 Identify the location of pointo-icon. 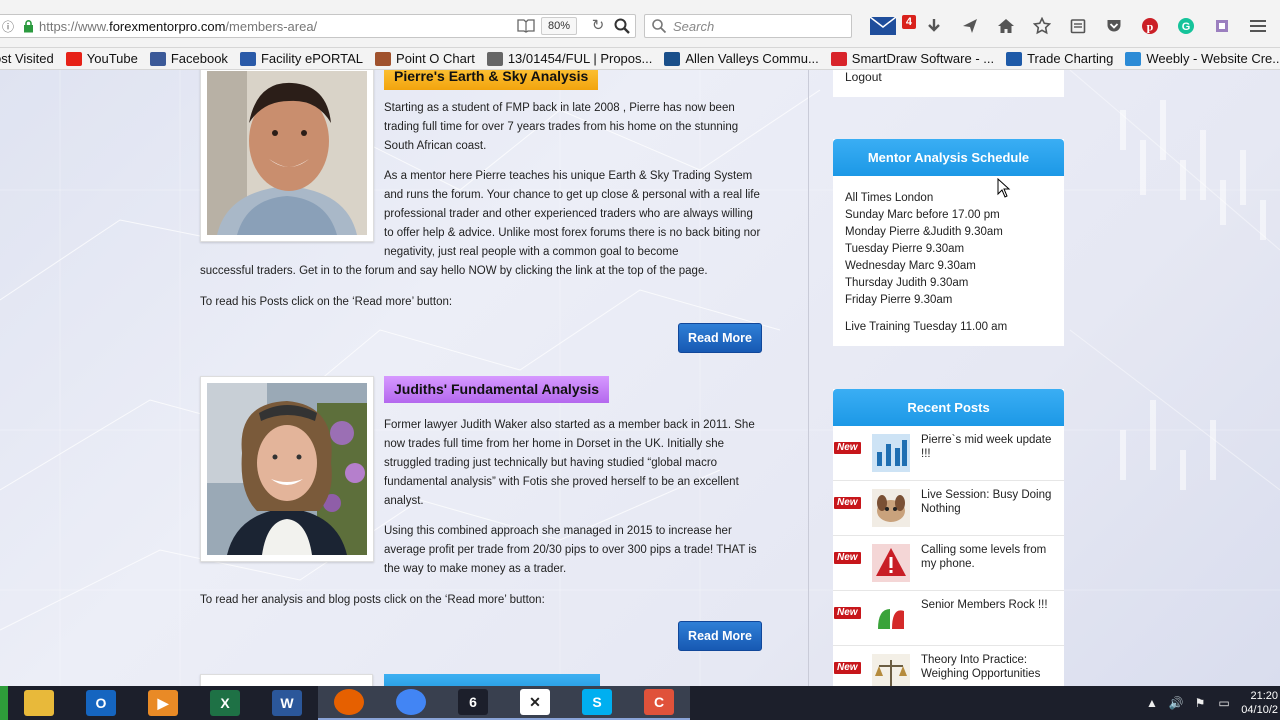
(383, 58).